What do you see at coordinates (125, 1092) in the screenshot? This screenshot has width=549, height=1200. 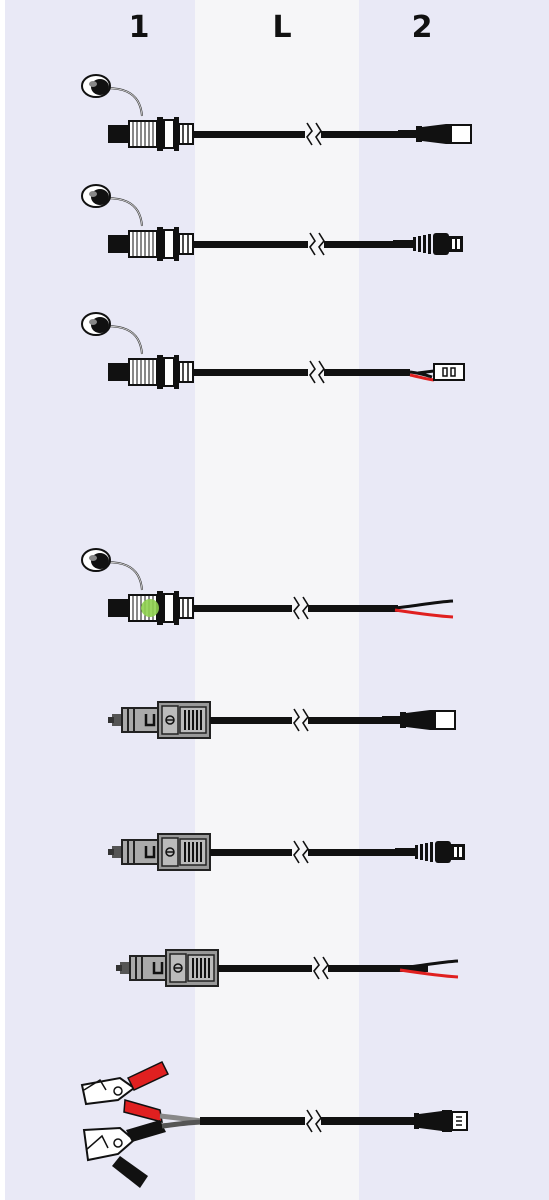 I see `red-clamp` at bounding box center [125, 1092].